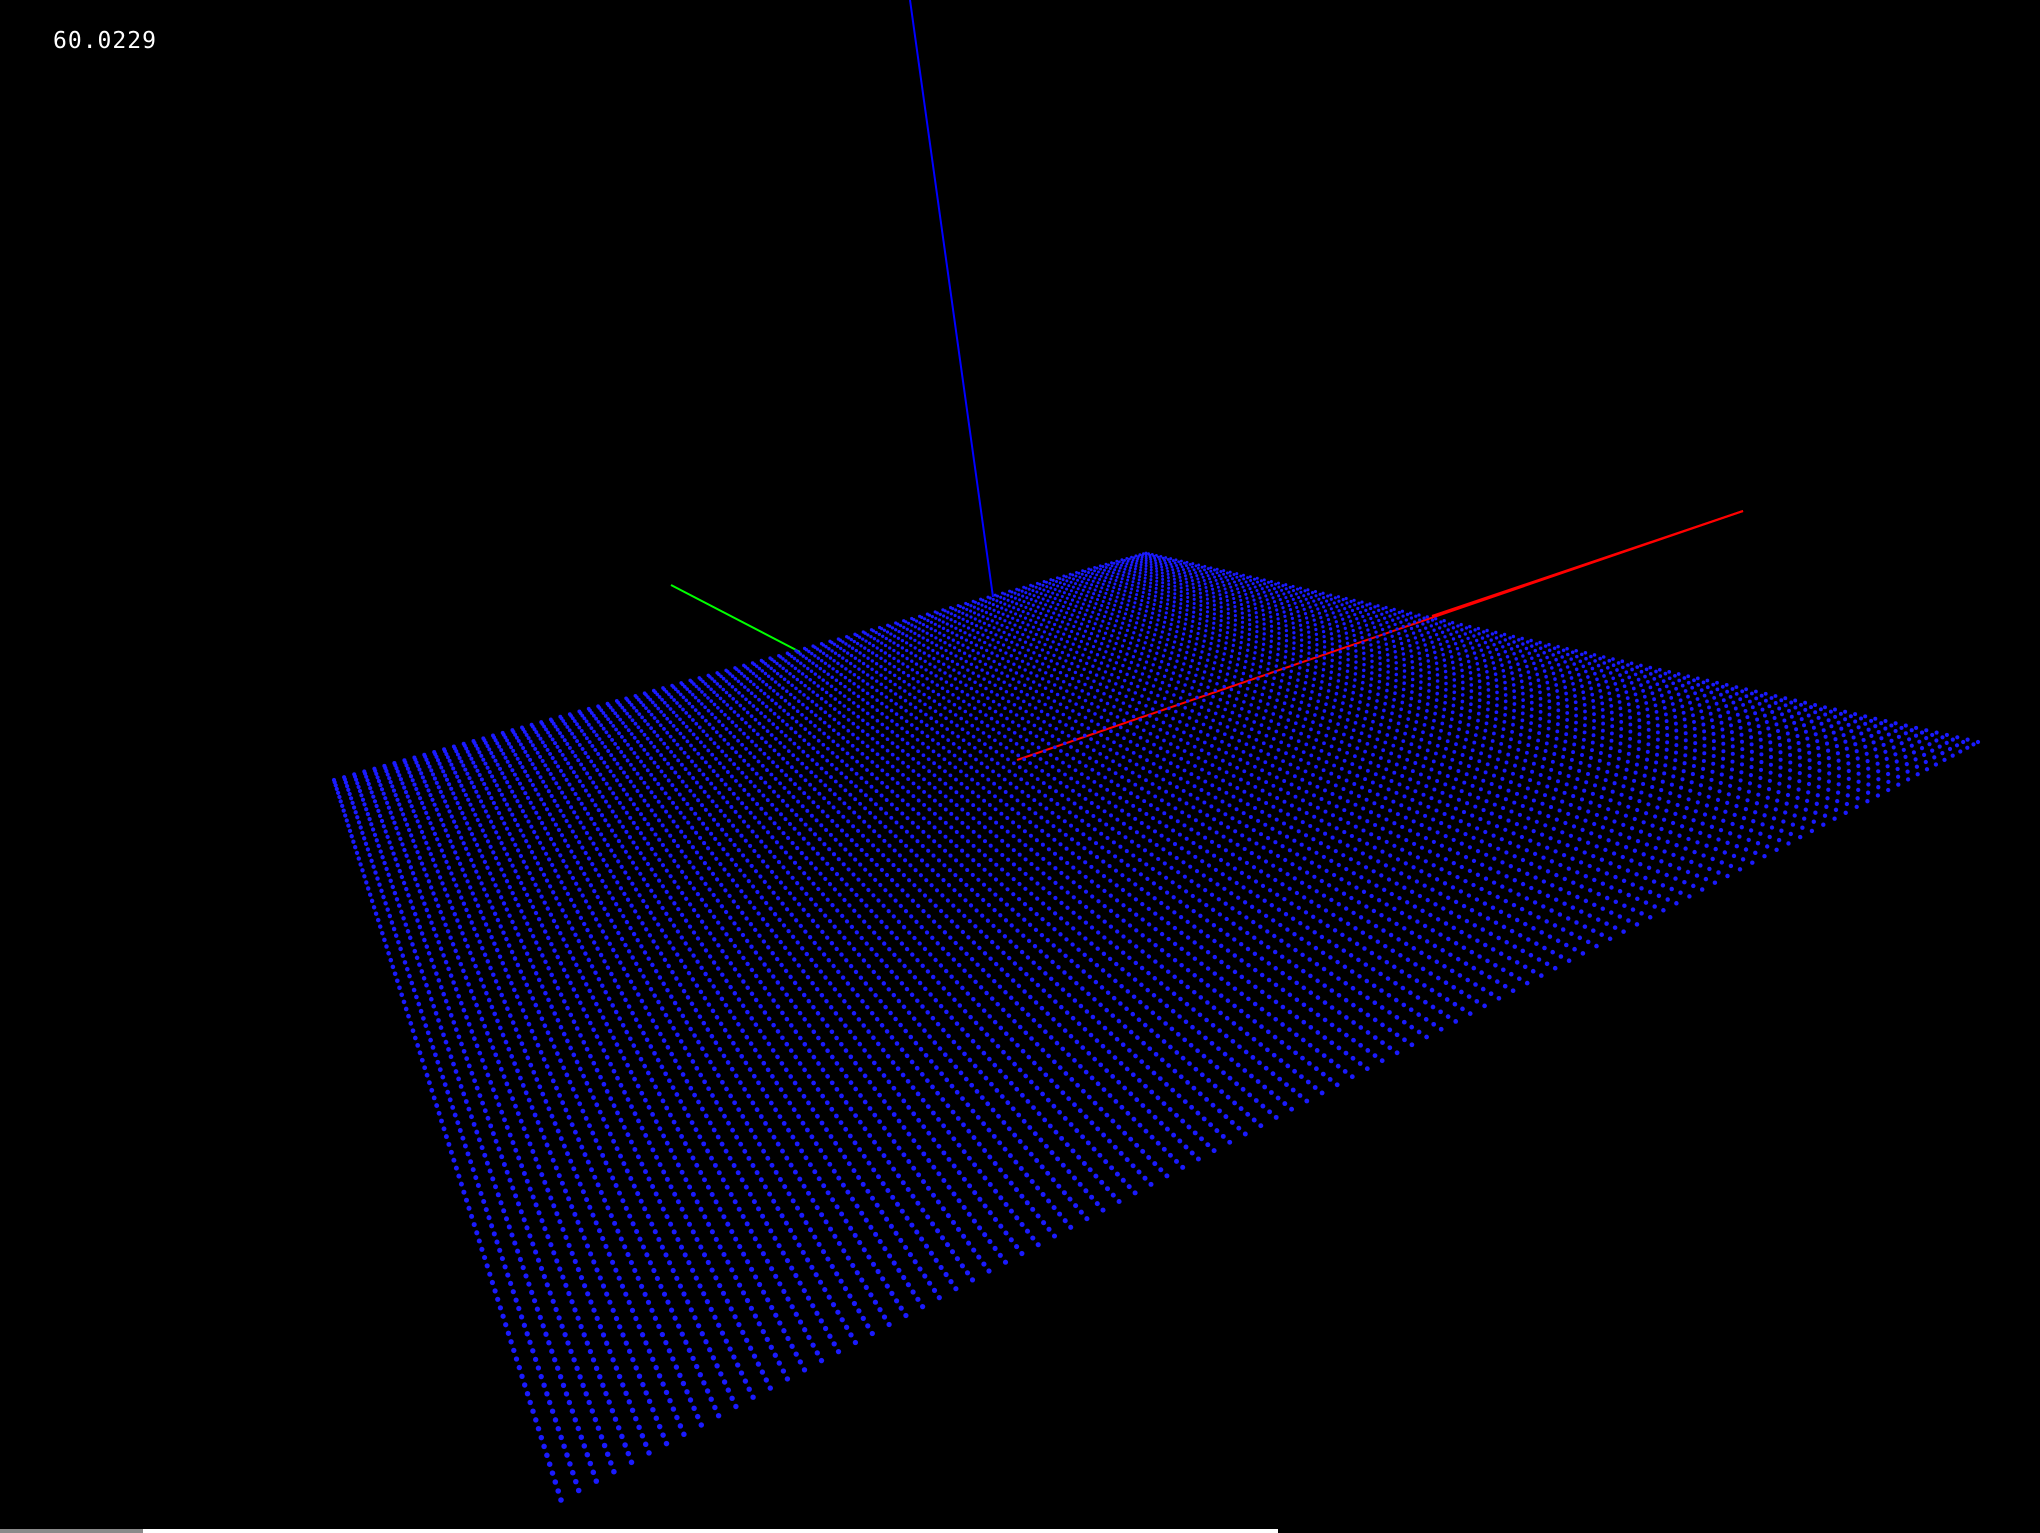 The width and height of the screenshot is (2040, 1533). I want to click on window-bottom-edge, so click(639, 1531).